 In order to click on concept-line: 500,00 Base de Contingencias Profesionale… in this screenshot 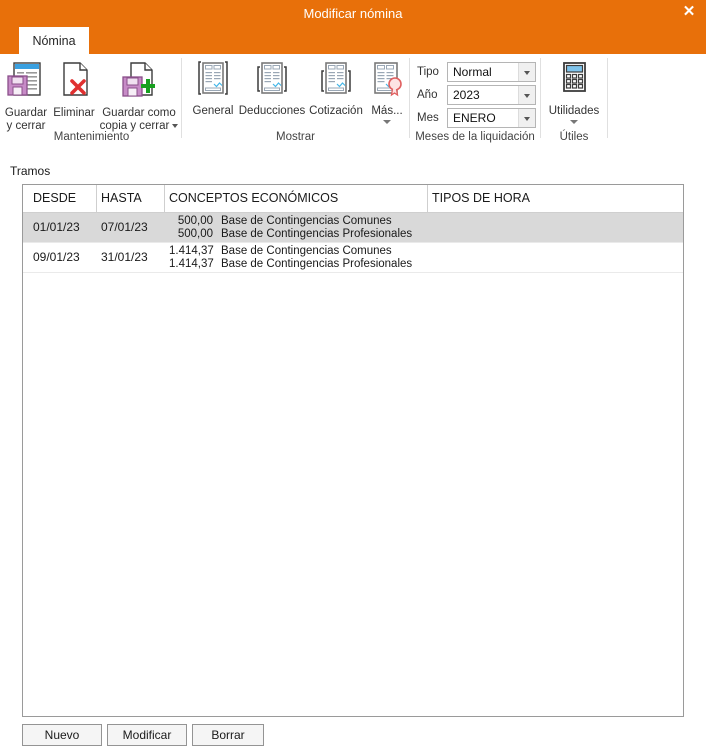, I will do `click(299, 234)`.